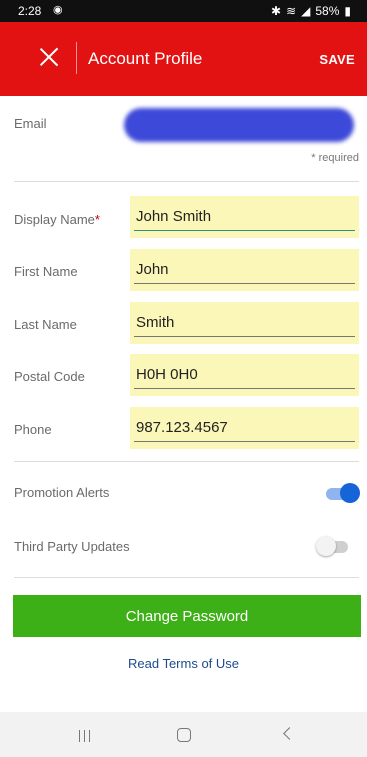 The height and width of the screenshot is (757, 367). What do you see at coordinates (187, 616) in the screenshot?
I see `change-password-button: Change Password` at bounding box center [187, 616].